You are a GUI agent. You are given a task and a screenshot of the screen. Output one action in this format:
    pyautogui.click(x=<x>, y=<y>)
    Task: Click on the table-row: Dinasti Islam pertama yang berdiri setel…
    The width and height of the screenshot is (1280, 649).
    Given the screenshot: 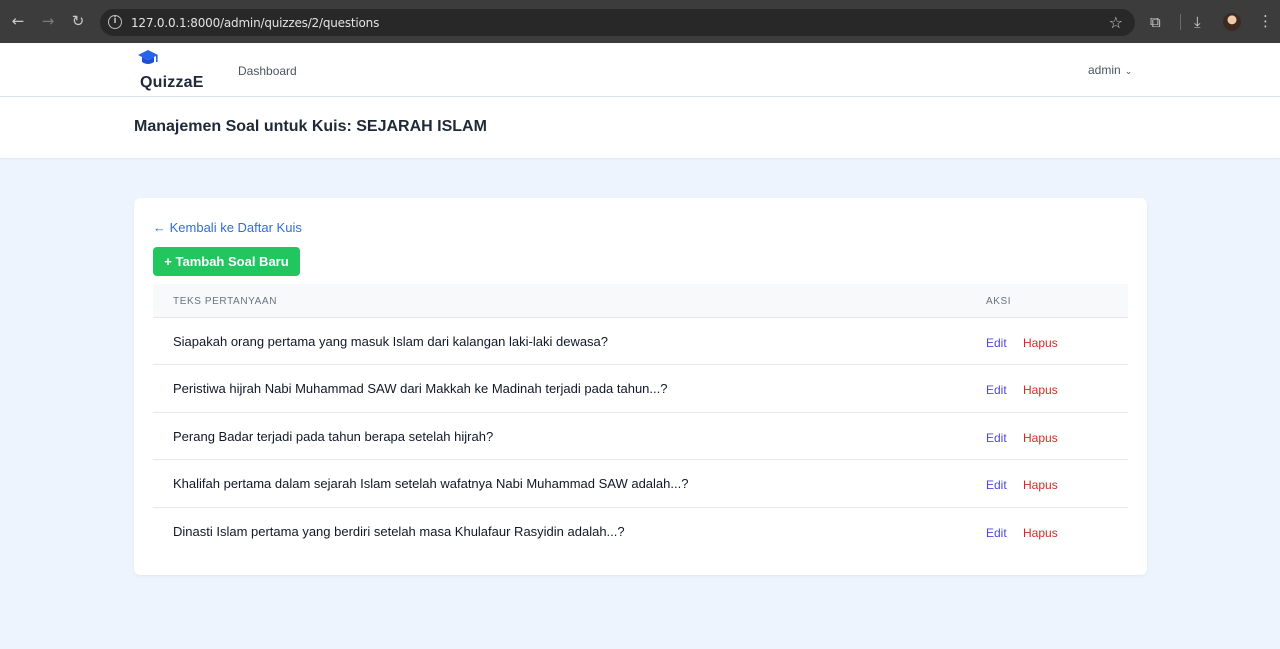 What is the action you would take?
    pyautogui.click(x=640, y=531)
    